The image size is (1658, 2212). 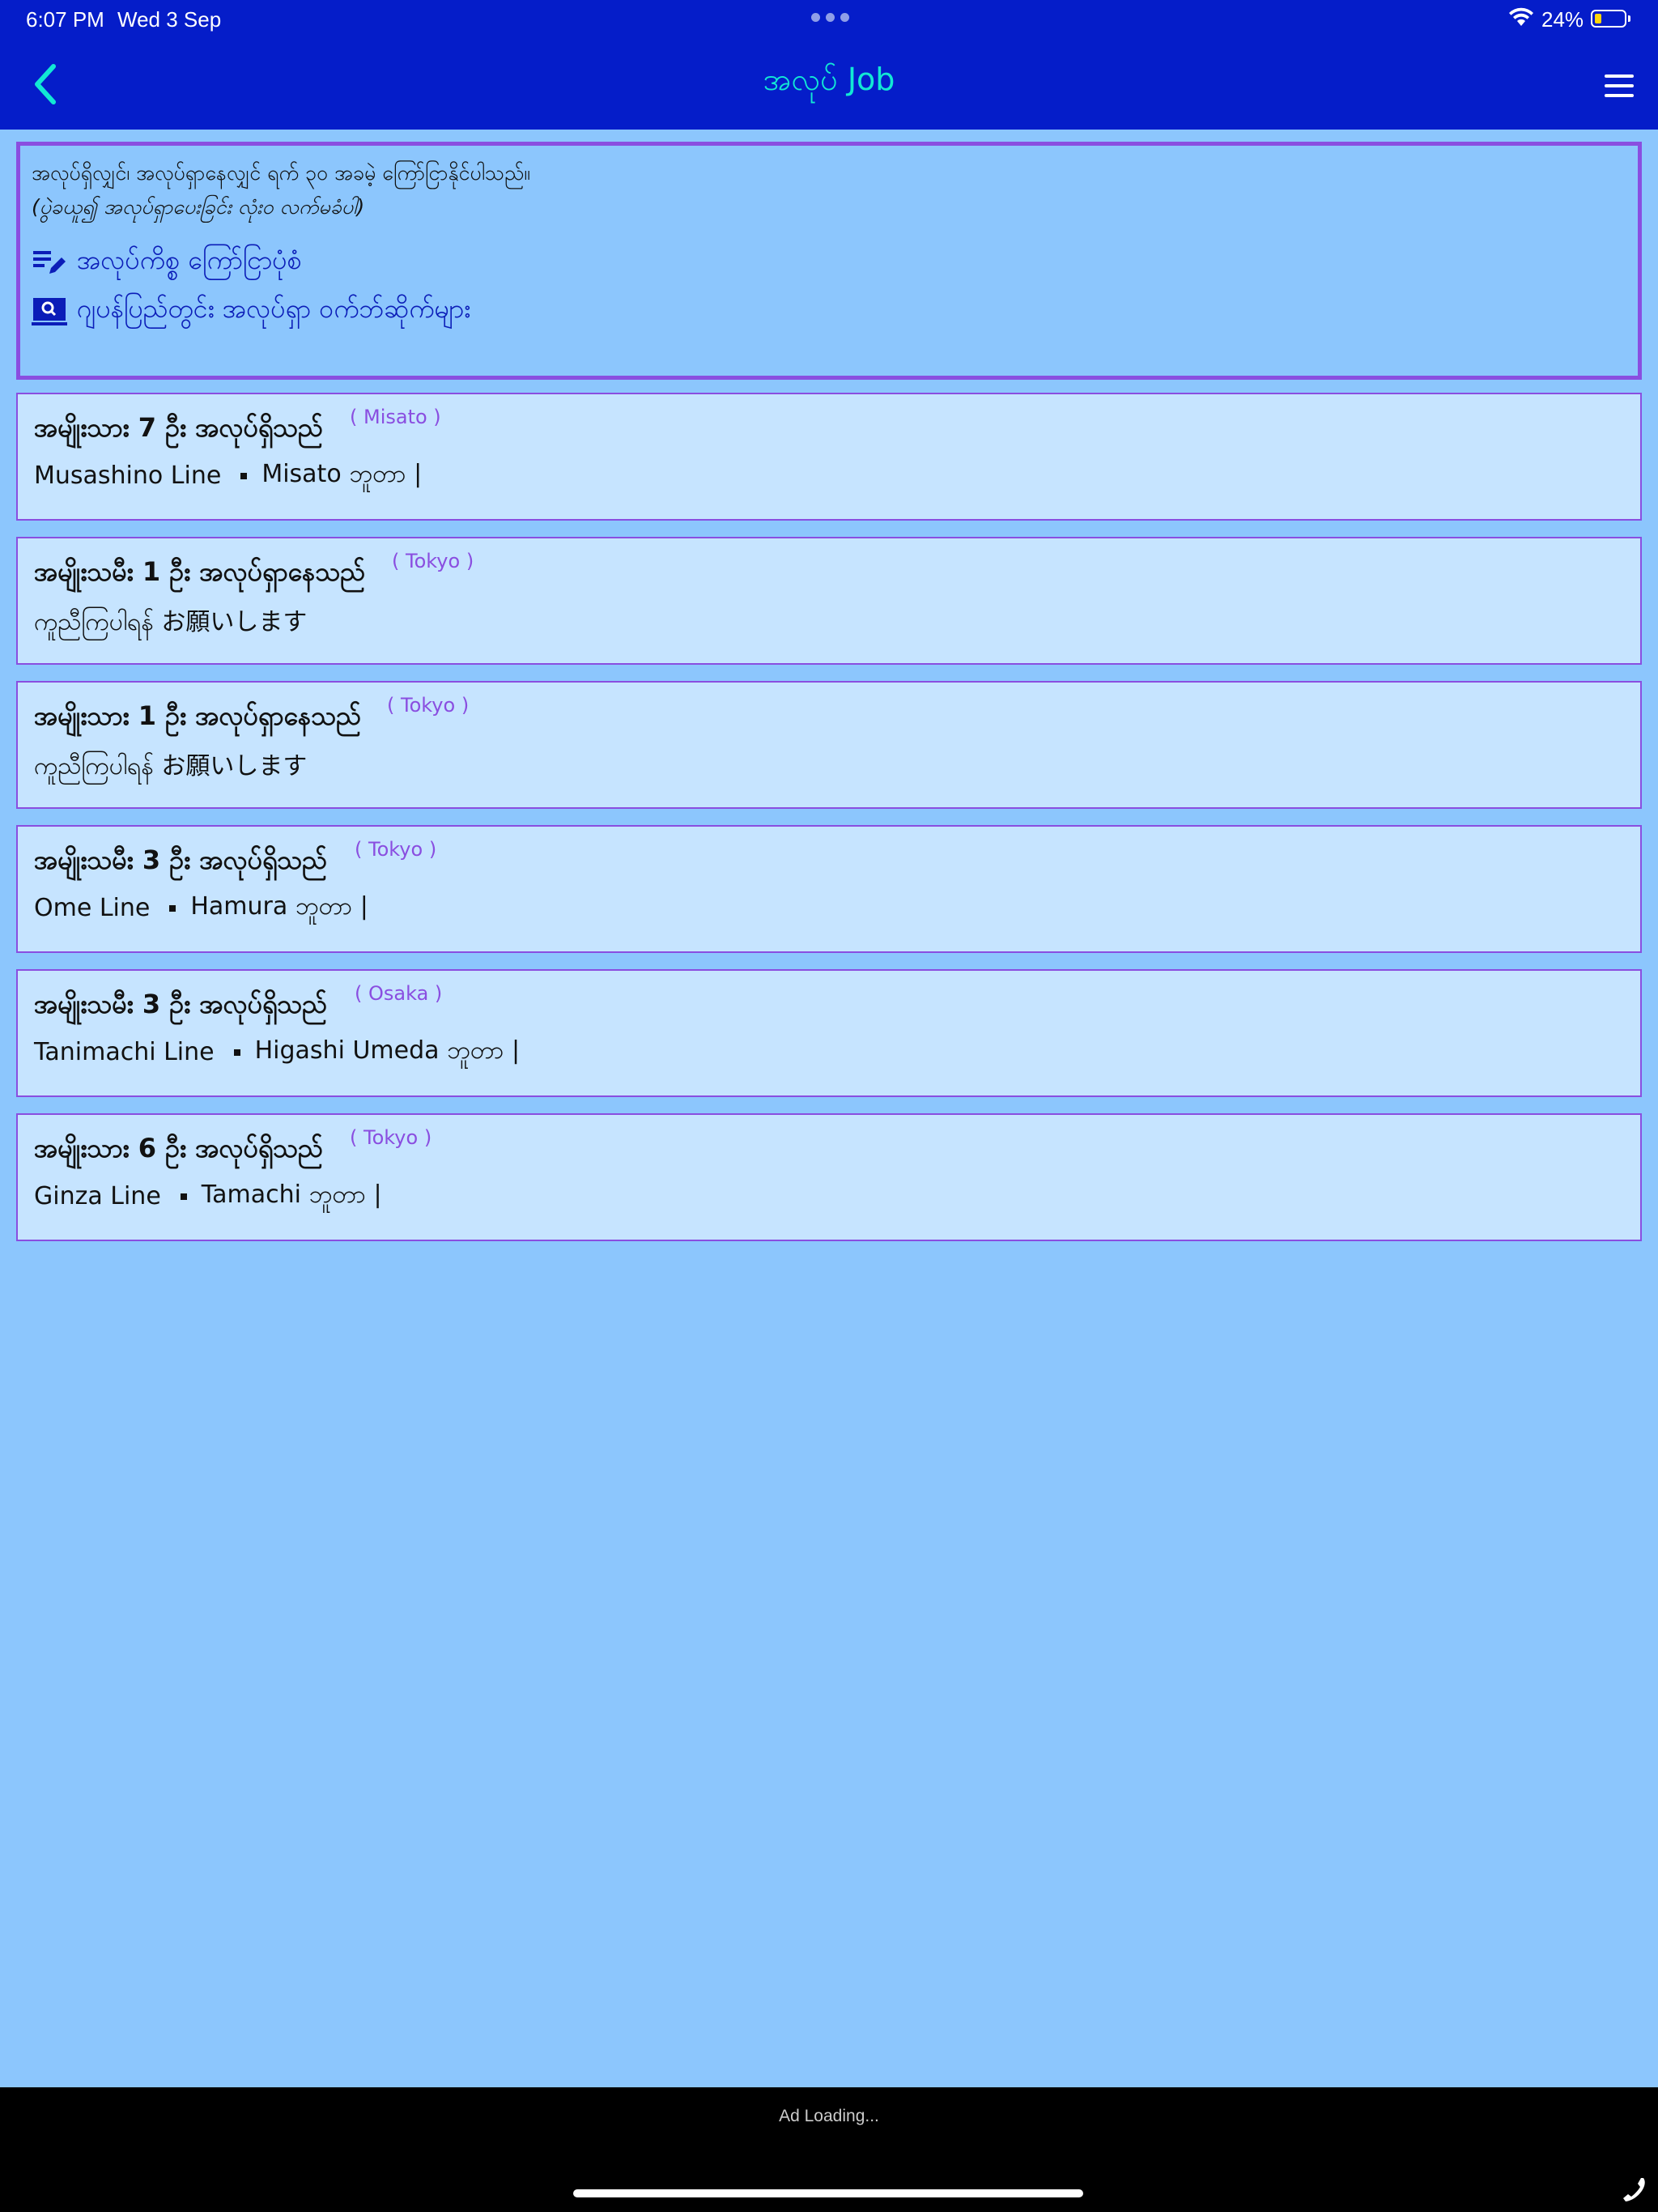 What do you see at coordinates (291, 1195) in the screenshot?
I see `job-station: Tamachi ဘူတာ |` at bounding box center [291, 1195].